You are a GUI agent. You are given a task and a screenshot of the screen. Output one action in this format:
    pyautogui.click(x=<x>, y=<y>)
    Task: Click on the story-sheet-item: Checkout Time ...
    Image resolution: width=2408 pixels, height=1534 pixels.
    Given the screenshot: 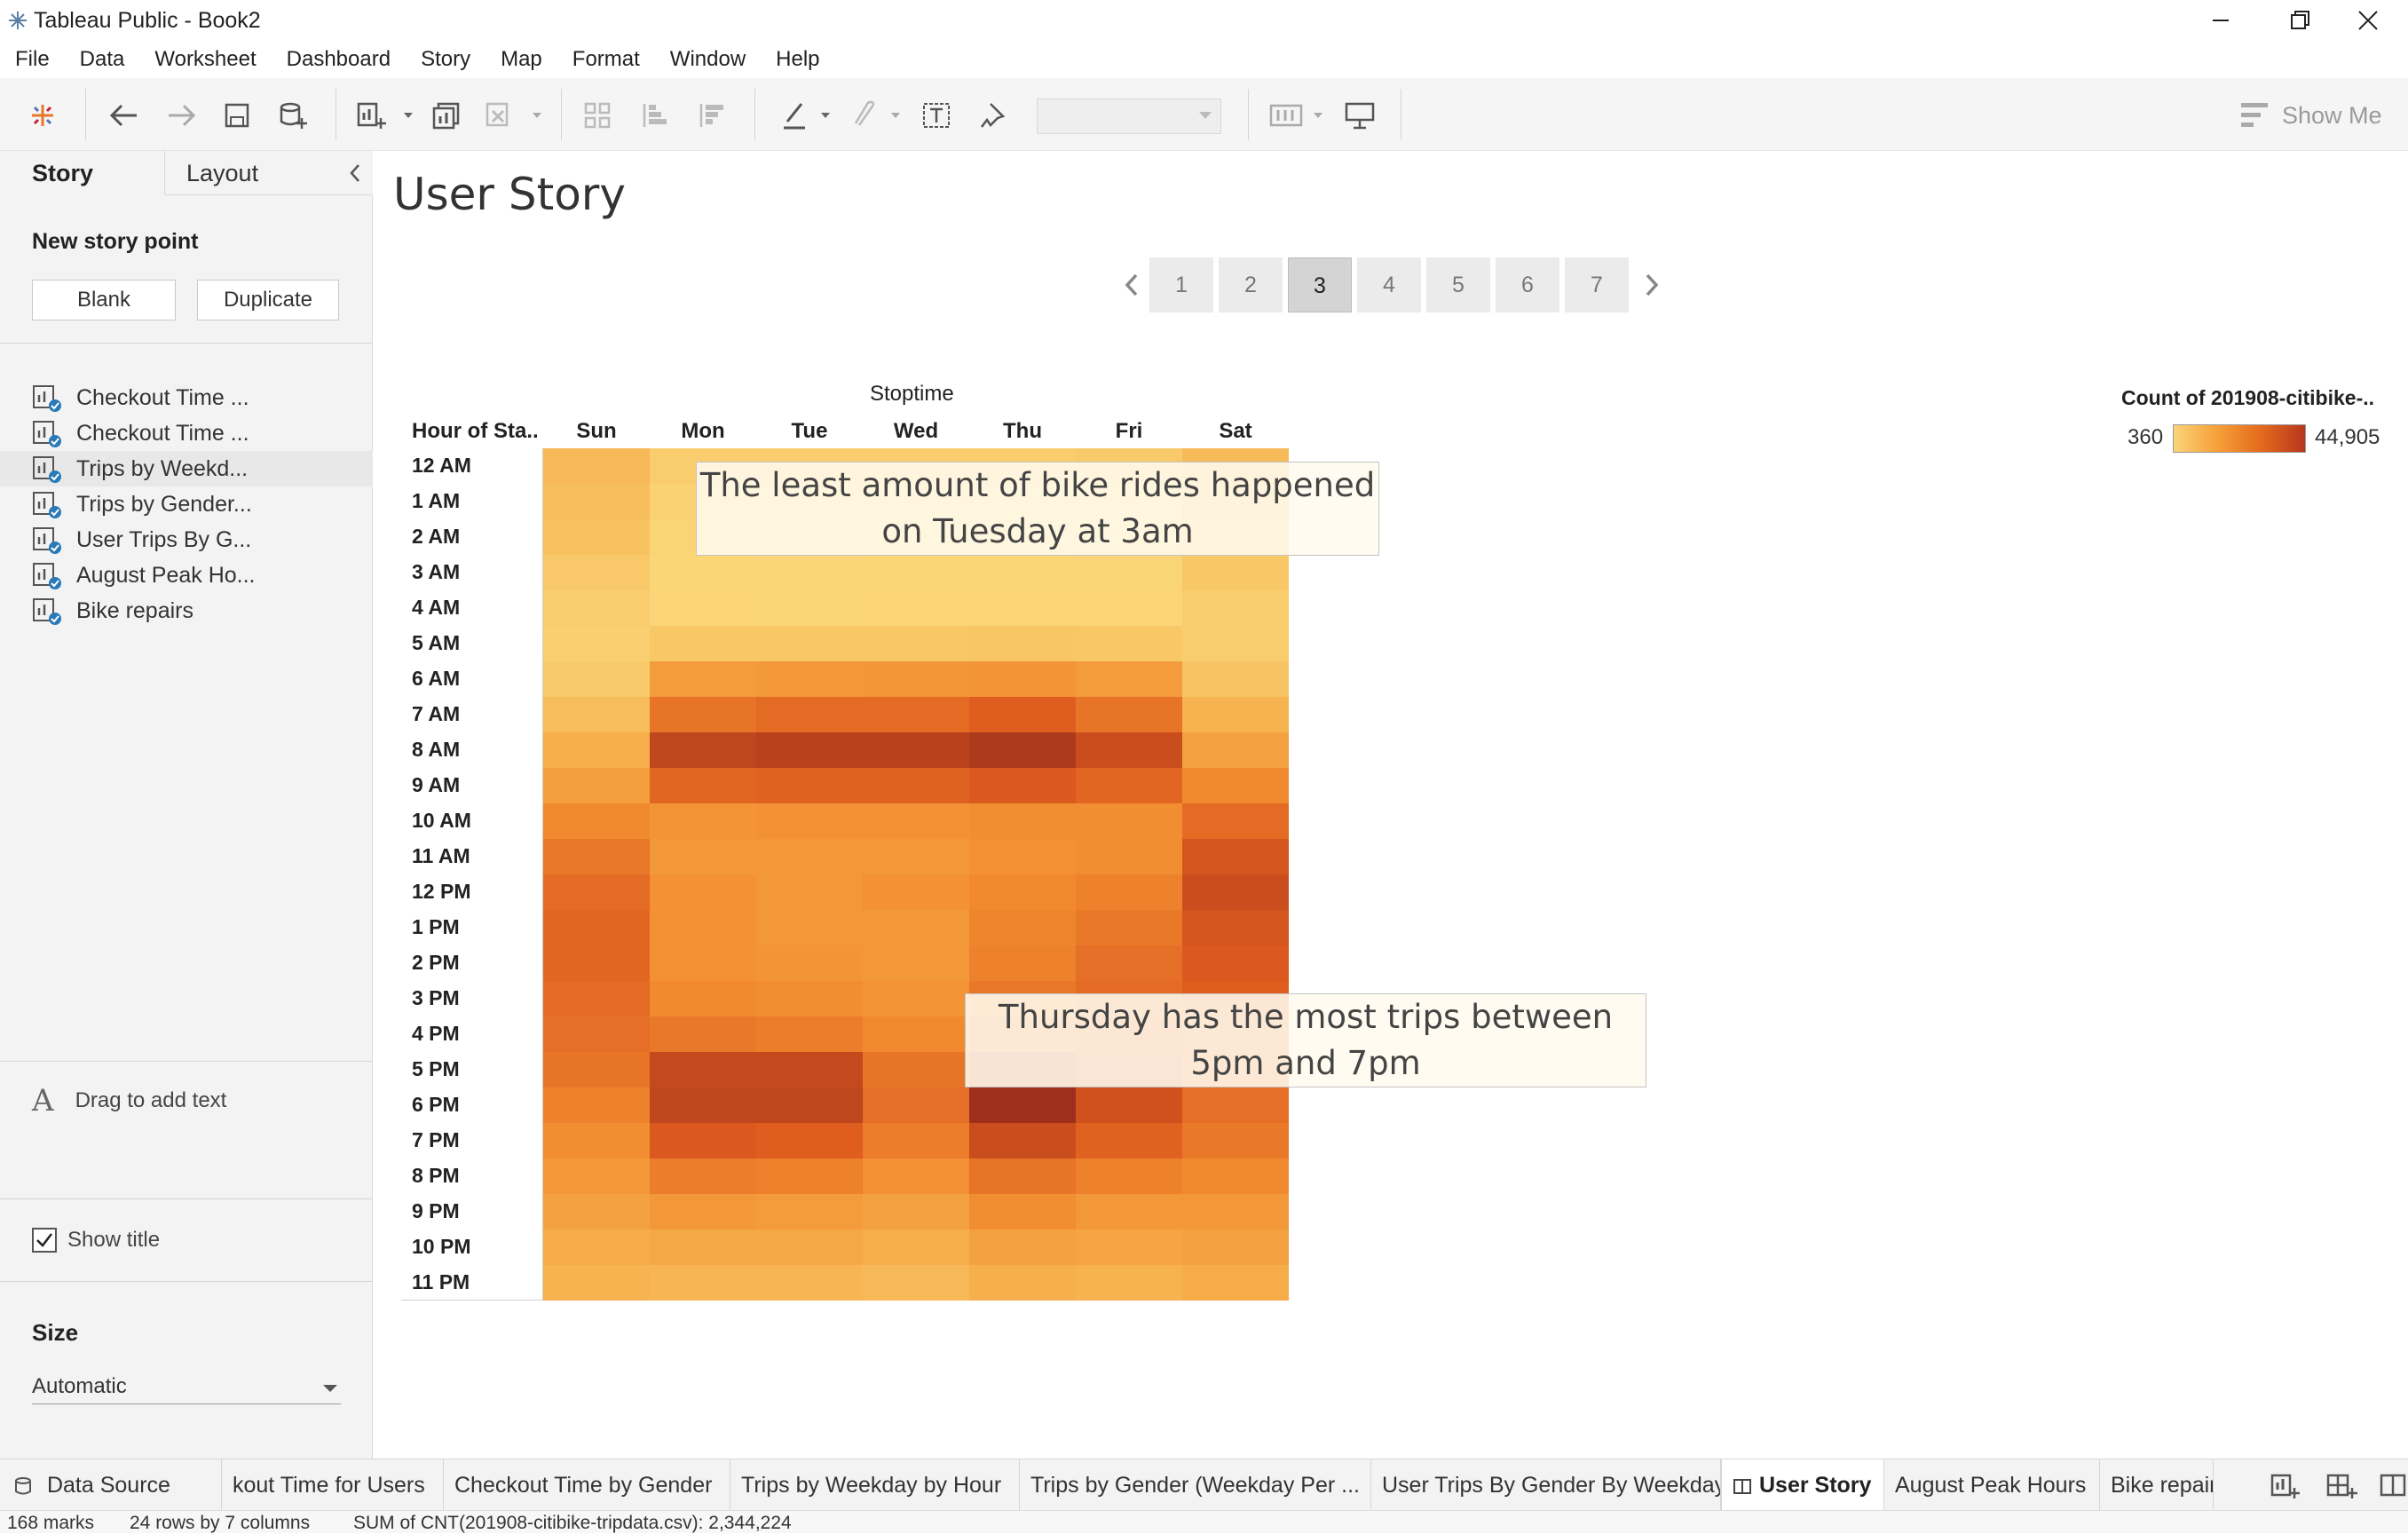 What is the action you would take?
    pyautogui.click(x=187, y=397)
    